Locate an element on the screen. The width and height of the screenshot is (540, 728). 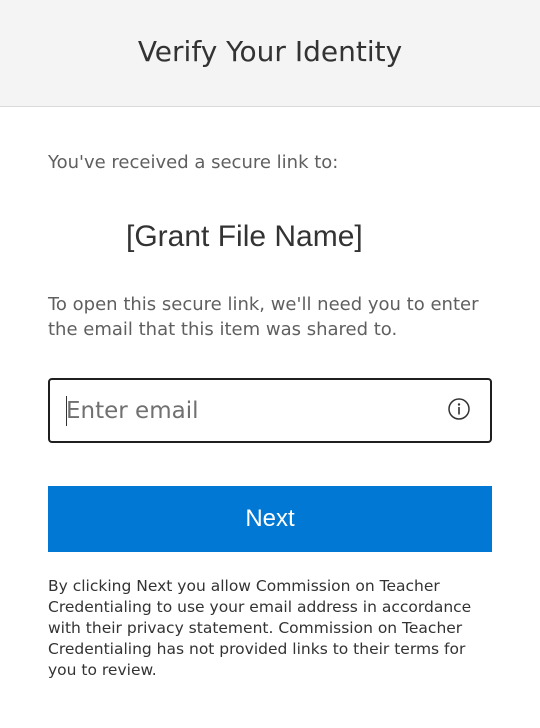
received-link-text: You've received a secure link to: is located at coordinates (193, 162).